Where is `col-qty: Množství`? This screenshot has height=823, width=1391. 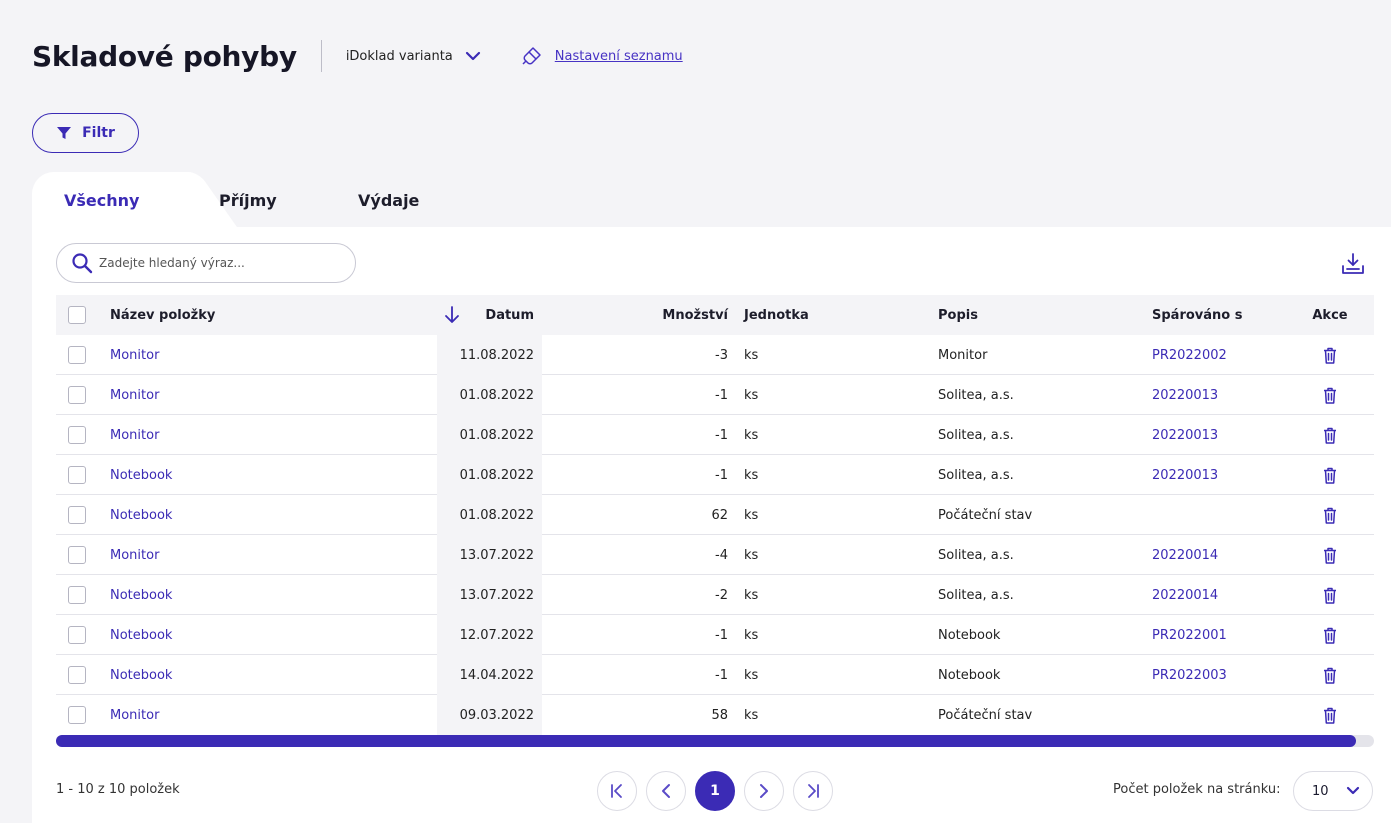
col-qty: Množství is located at coordinates (672, 315).